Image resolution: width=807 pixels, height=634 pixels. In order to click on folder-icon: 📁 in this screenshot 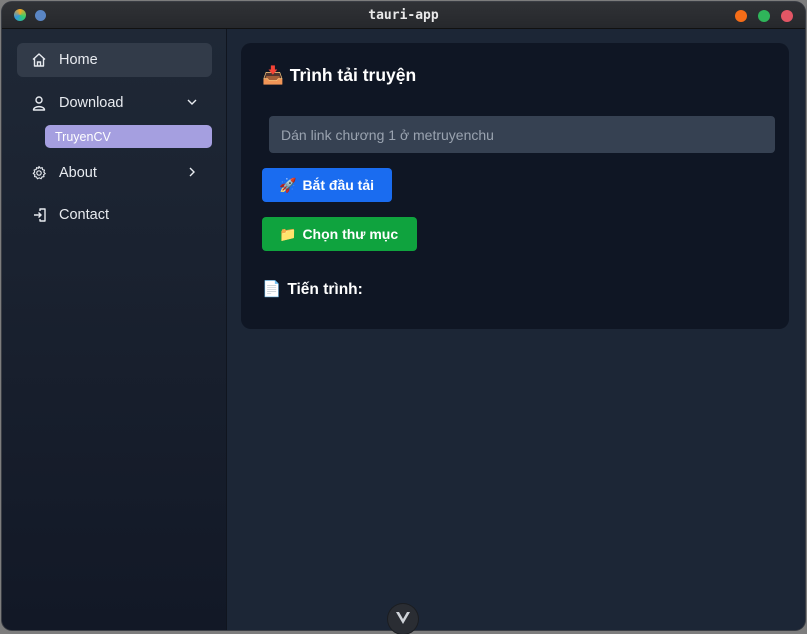, I will do `click(288, 233)`.